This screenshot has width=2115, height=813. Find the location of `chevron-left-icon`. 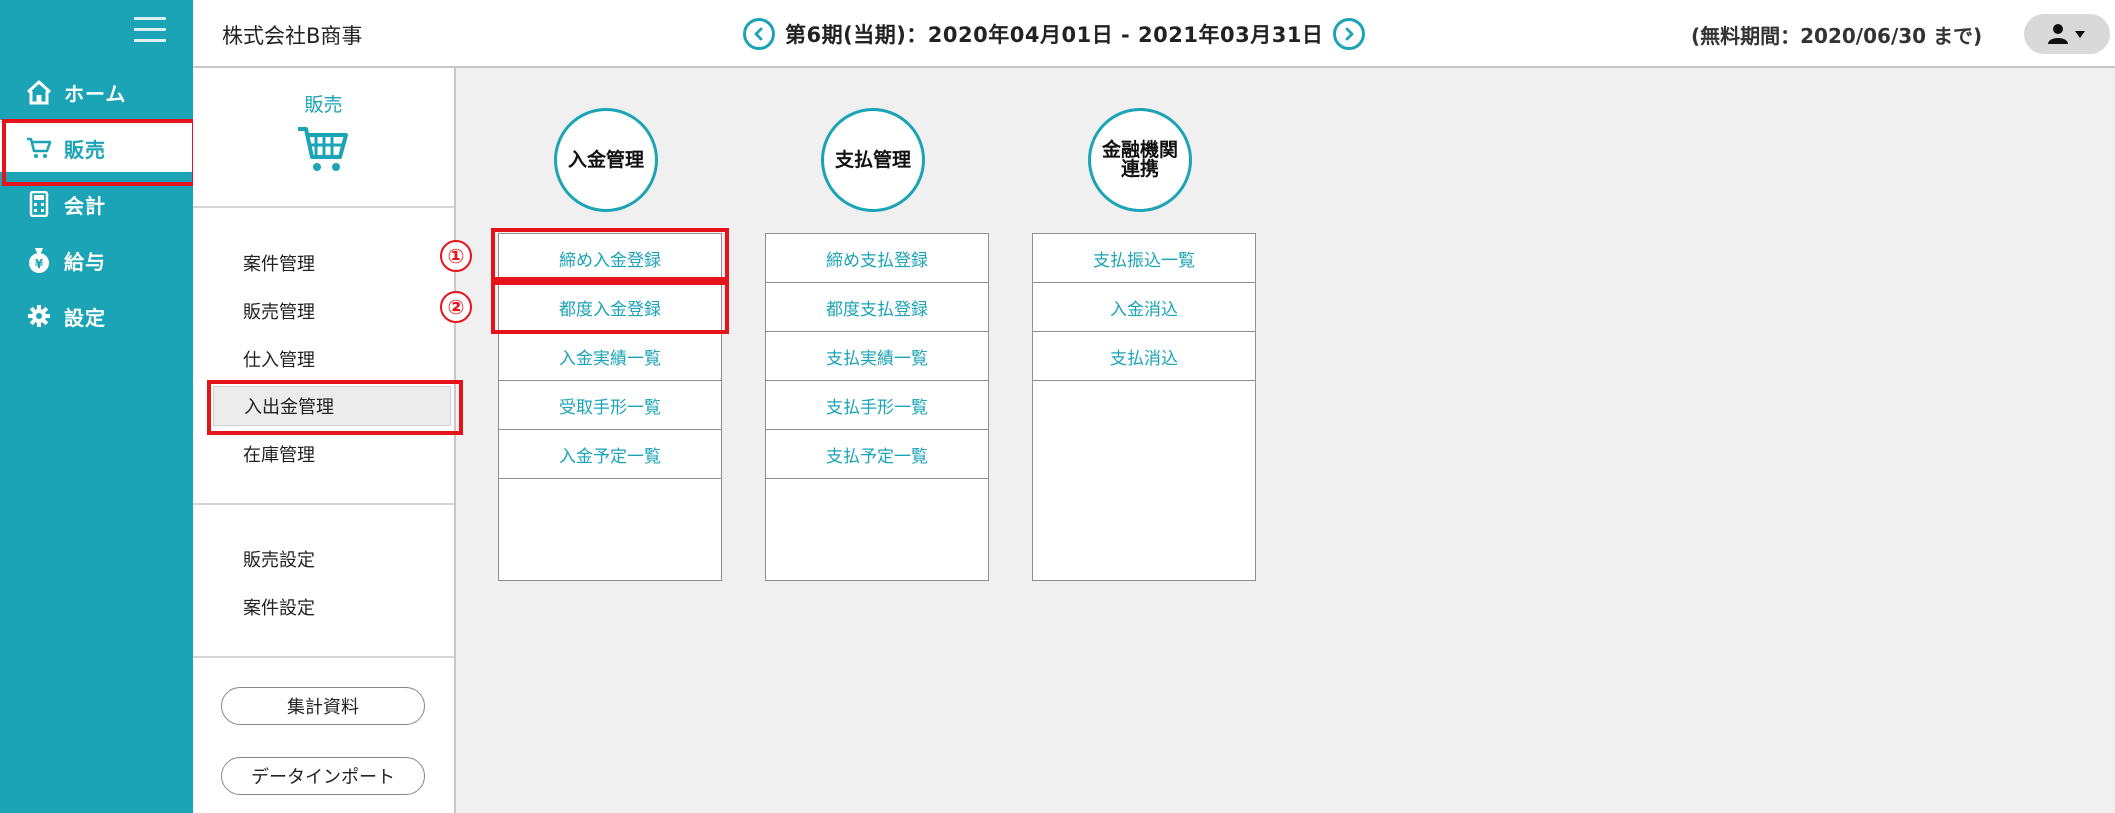

chevron-left-icon is located at coordinates (758, 34).